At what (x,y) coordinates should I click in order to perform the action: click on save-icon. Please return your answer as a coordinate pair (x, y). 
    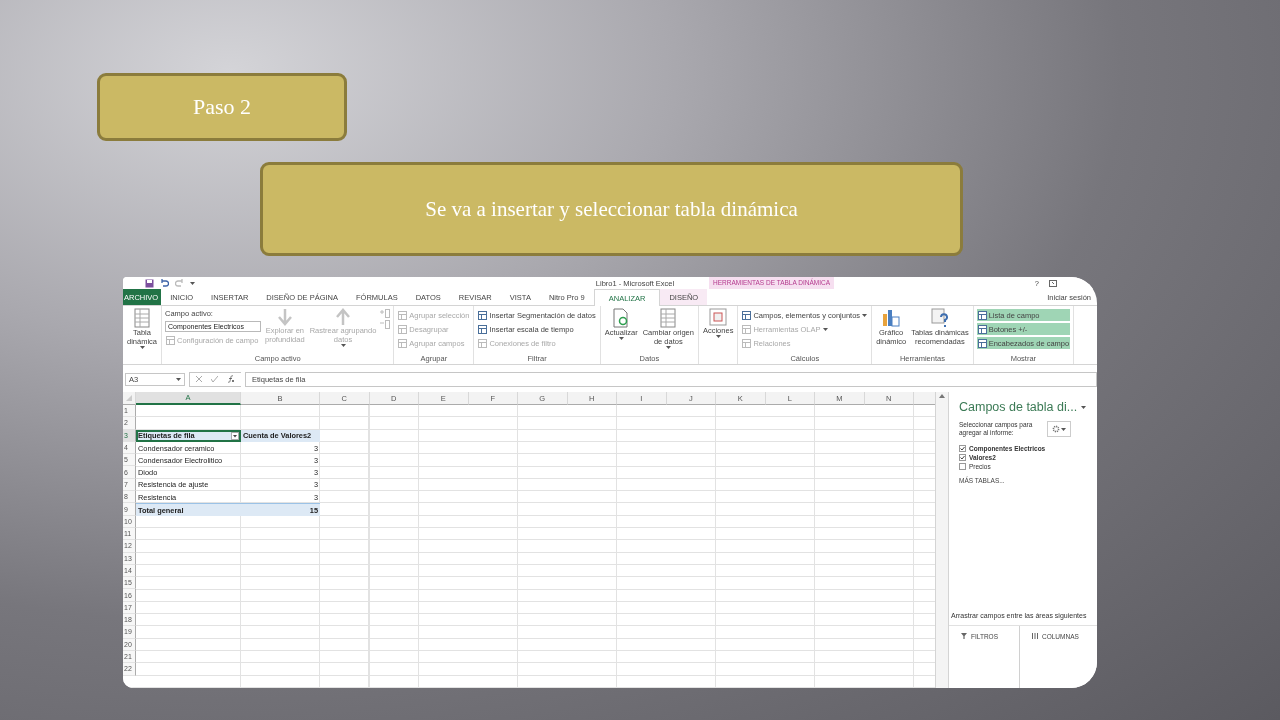
    Looking at the image, I should click on (149, 283).